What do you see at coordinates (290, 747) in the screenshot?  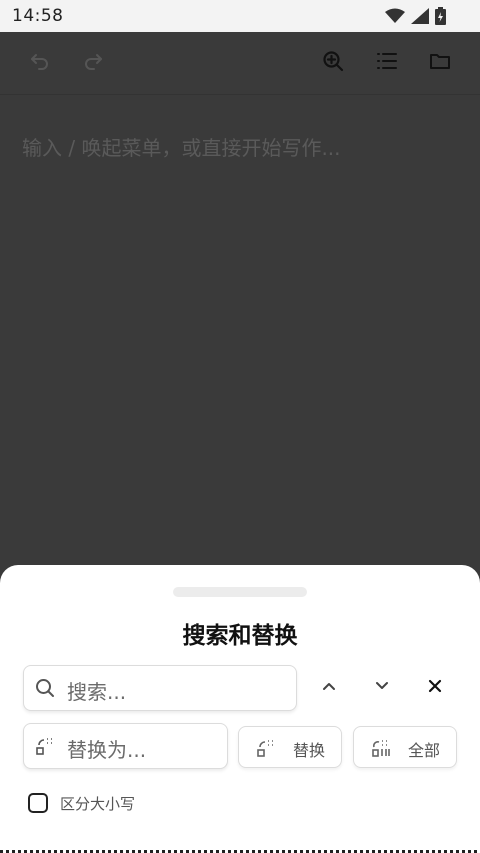 I see `replace-button: 替换` at bounding box center [290, 747].